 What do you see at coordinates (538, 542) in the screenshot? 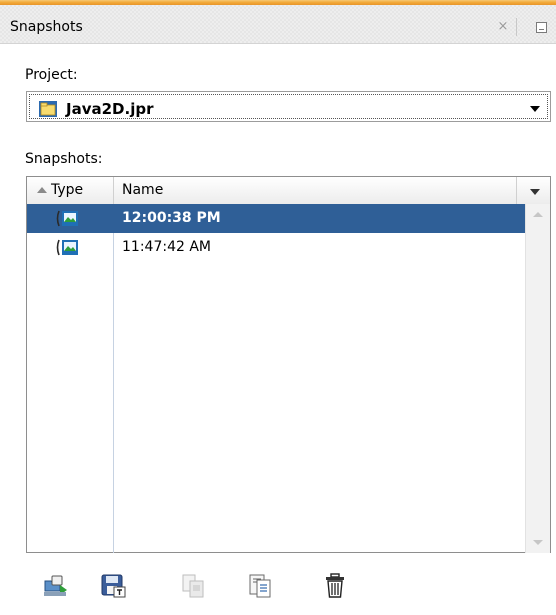
I see `scroll-down-icon` at bounding box center [538, 542].